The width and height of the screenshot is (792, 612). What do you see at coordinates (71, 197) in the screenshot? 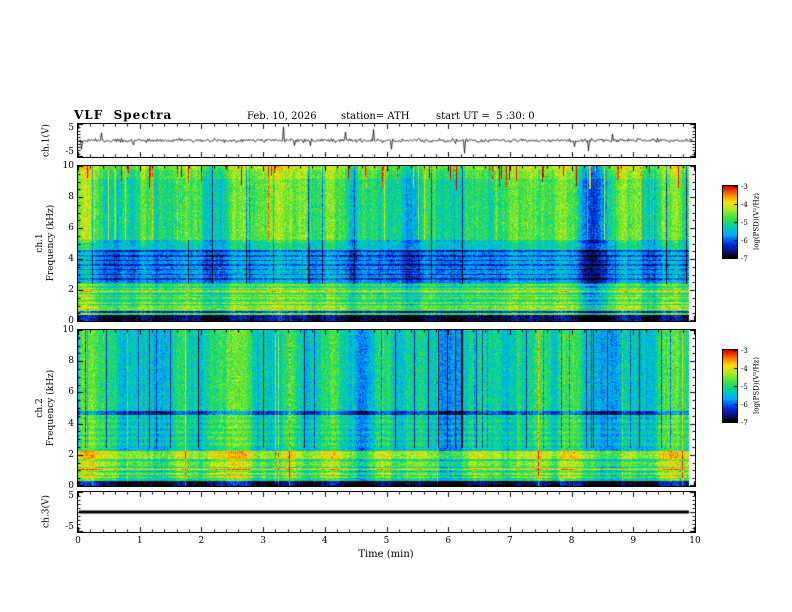
I see `spec1-y-tick-label: 8` at bounding box center [71, 197].